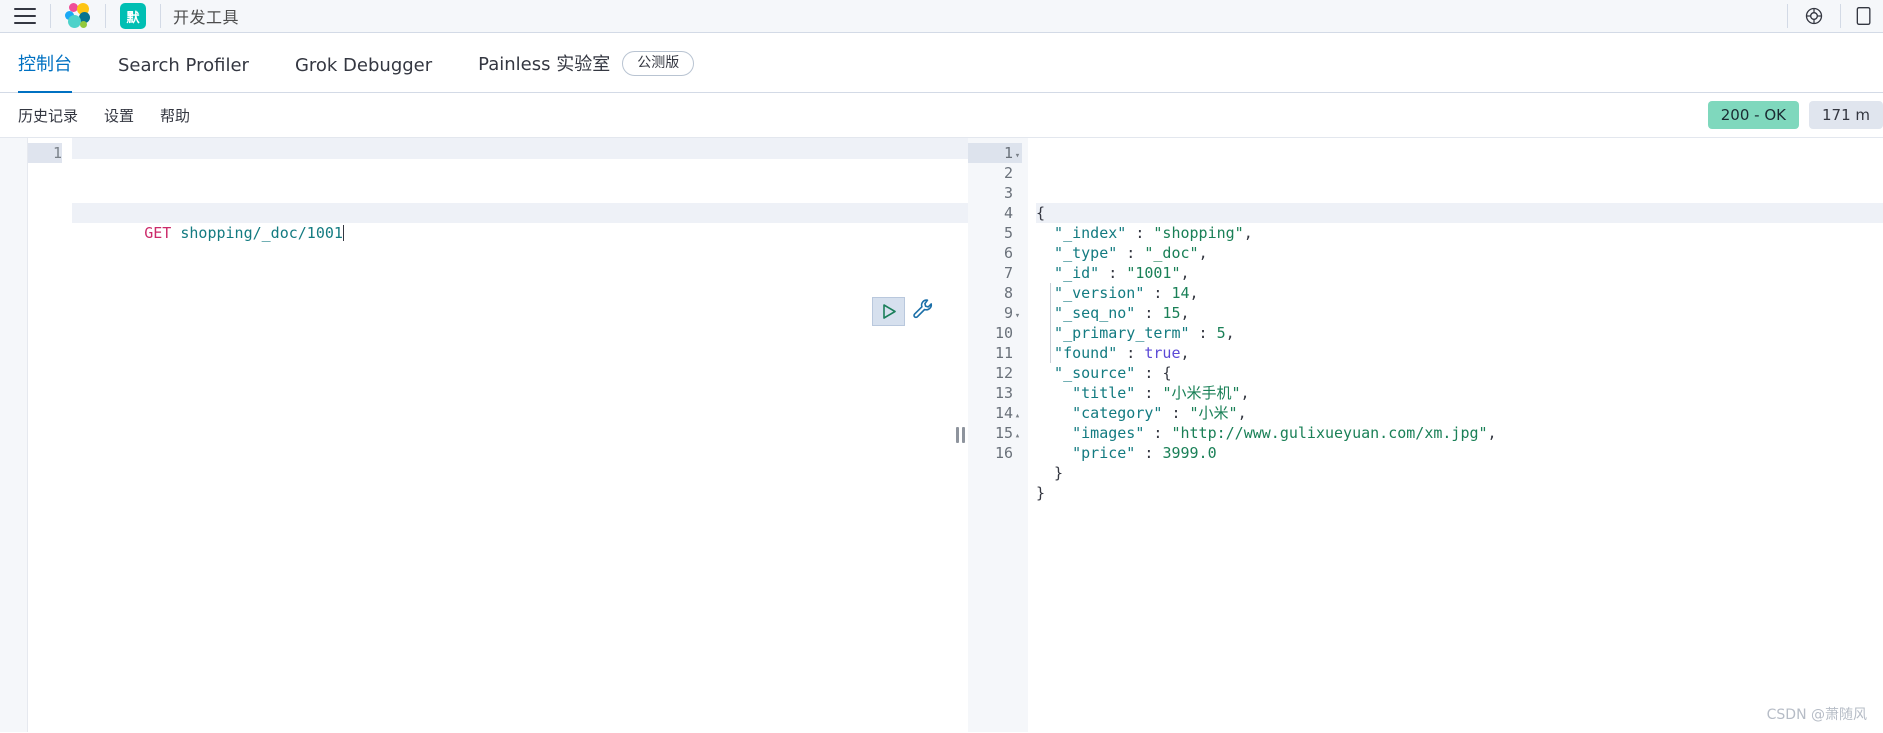  What do you see at coordinates (1113, 333) in the screenshot?
I see `code-token: "_primary_term"` at bounding box center [1113, 333].